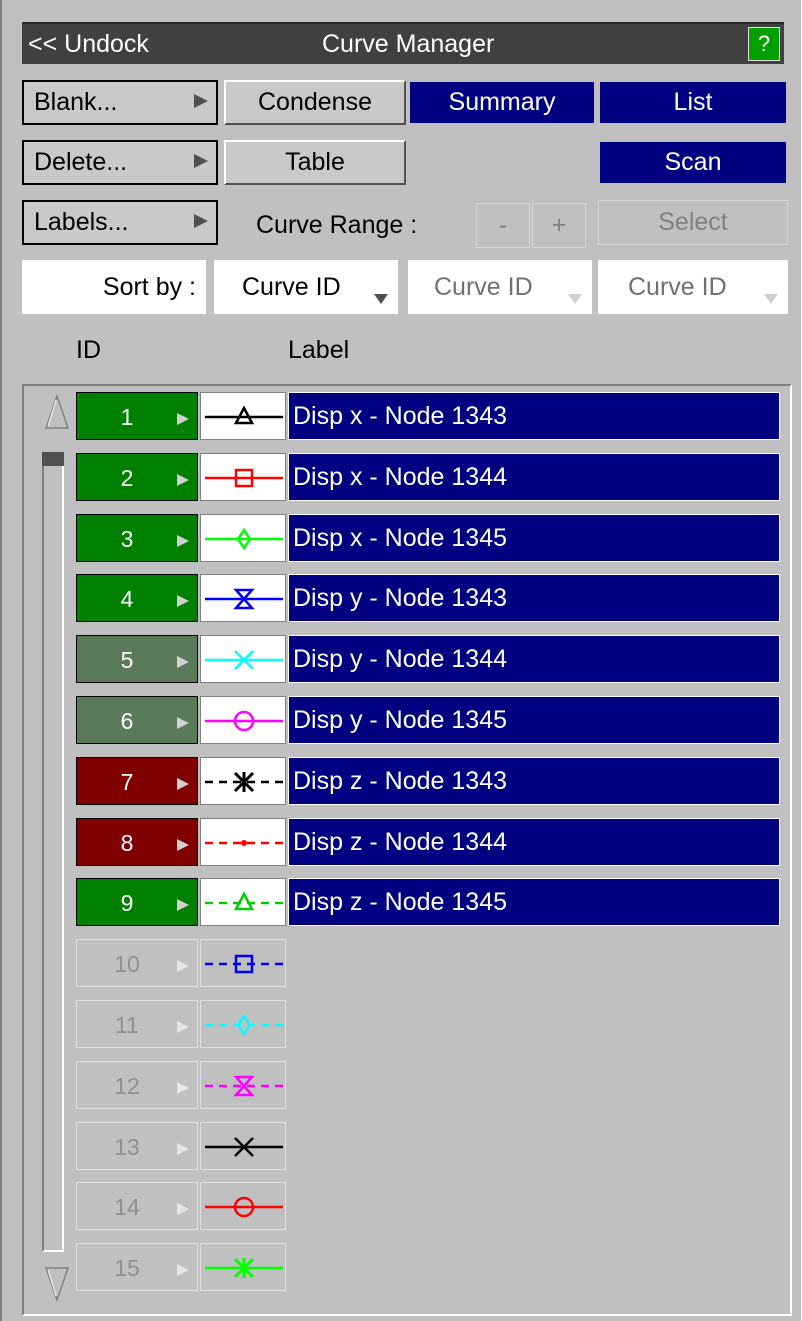 This screenshot has height=1321, width=802. I want to click on curve-label: Disp y - Node 1343, so click(534, 598).